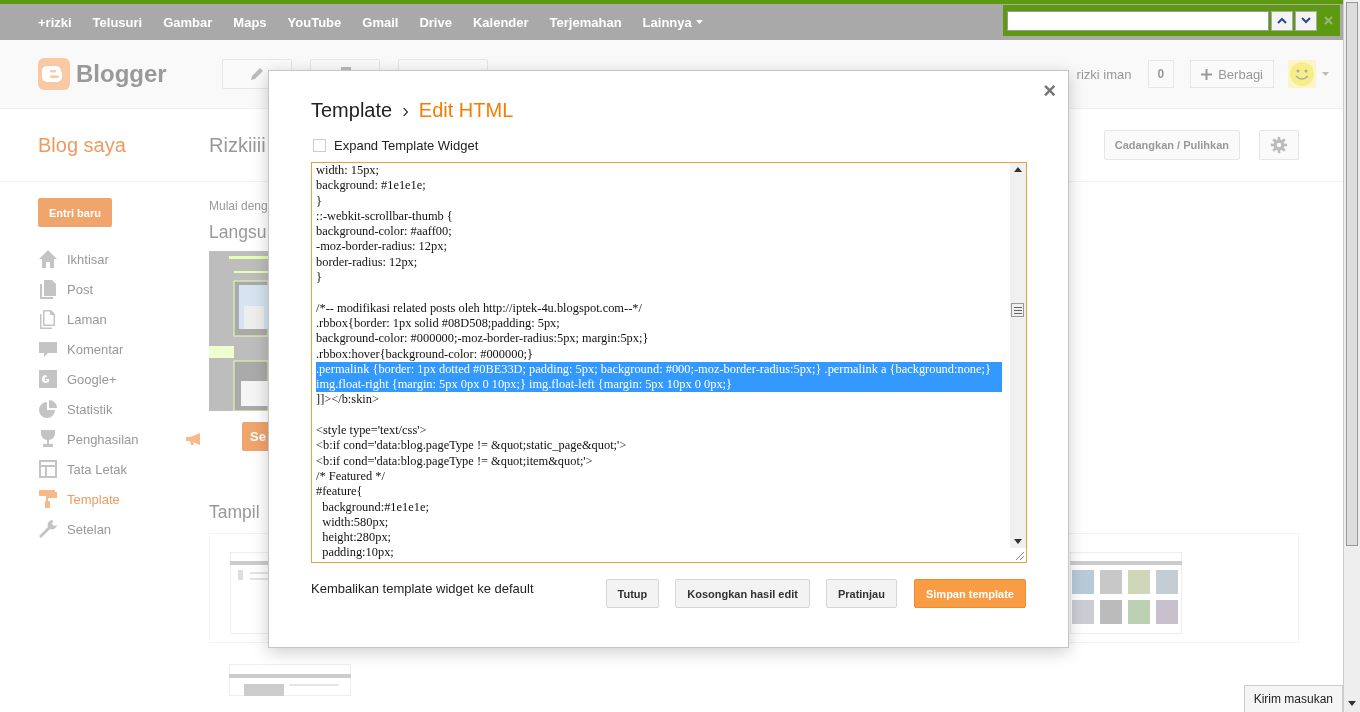  Describe the element at coordinates (117, 22) in the screenshot. I see `google-bar-link: Telusuri` at that location.